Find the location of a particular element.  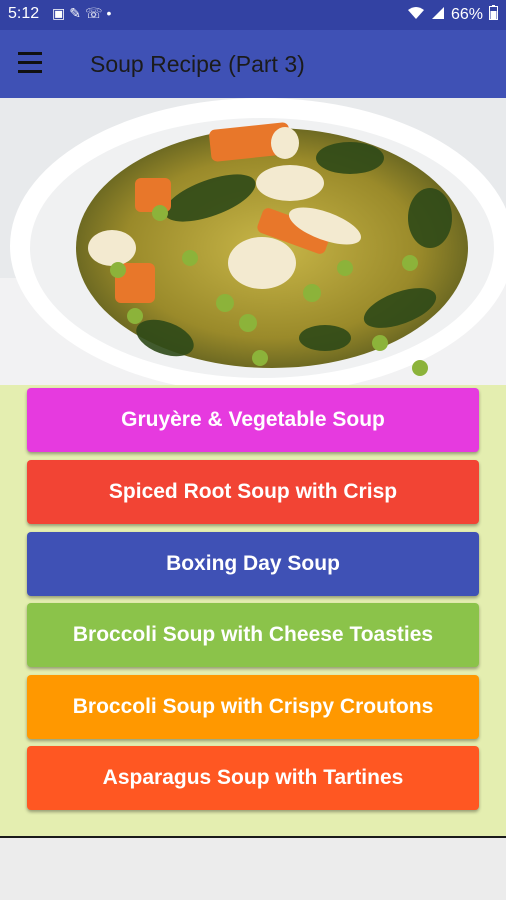

recipe-button: Broccoli Soup with Crispy Croutons is located at coordinates (253, 707).